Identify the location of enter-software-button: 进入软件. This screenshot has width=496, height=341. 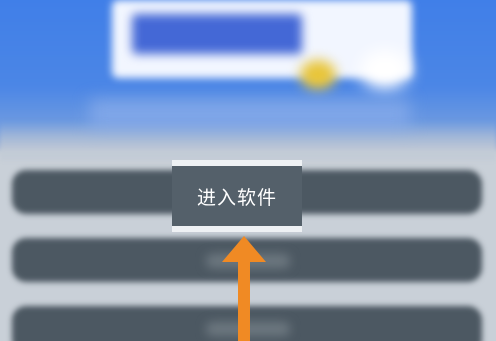
(237, 196).